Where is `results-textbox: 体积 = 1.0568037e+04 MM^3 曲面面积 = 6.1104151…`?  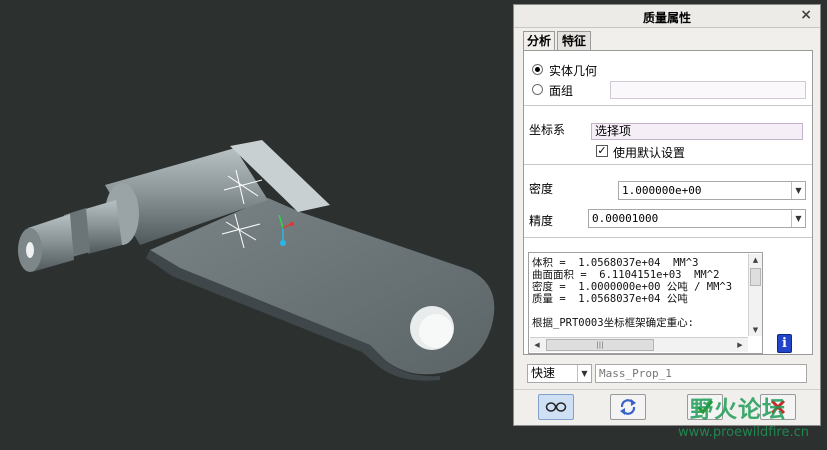 results-textbox: 体积 = 1.0568037e+04 MM^3 曲面面积 = 6.1104151… is located at coordinates (645, 303).